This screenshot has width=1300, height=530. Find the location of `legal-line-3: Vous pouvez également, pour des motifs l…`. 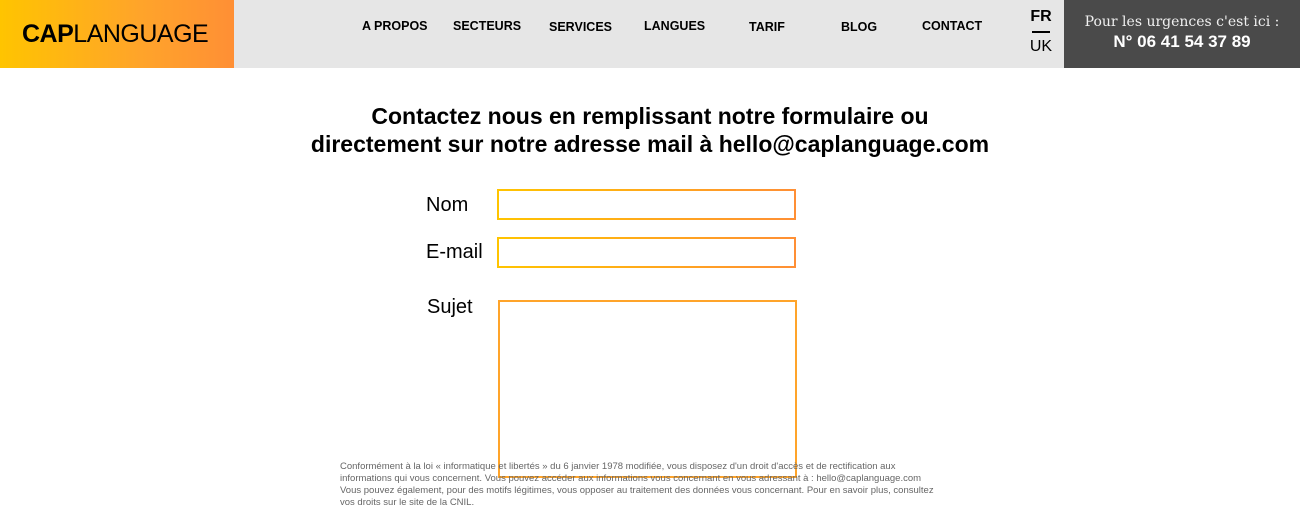

legal-line-3: Vous pouvez également, pour des motifs l… is located at coordinates (637, 490).